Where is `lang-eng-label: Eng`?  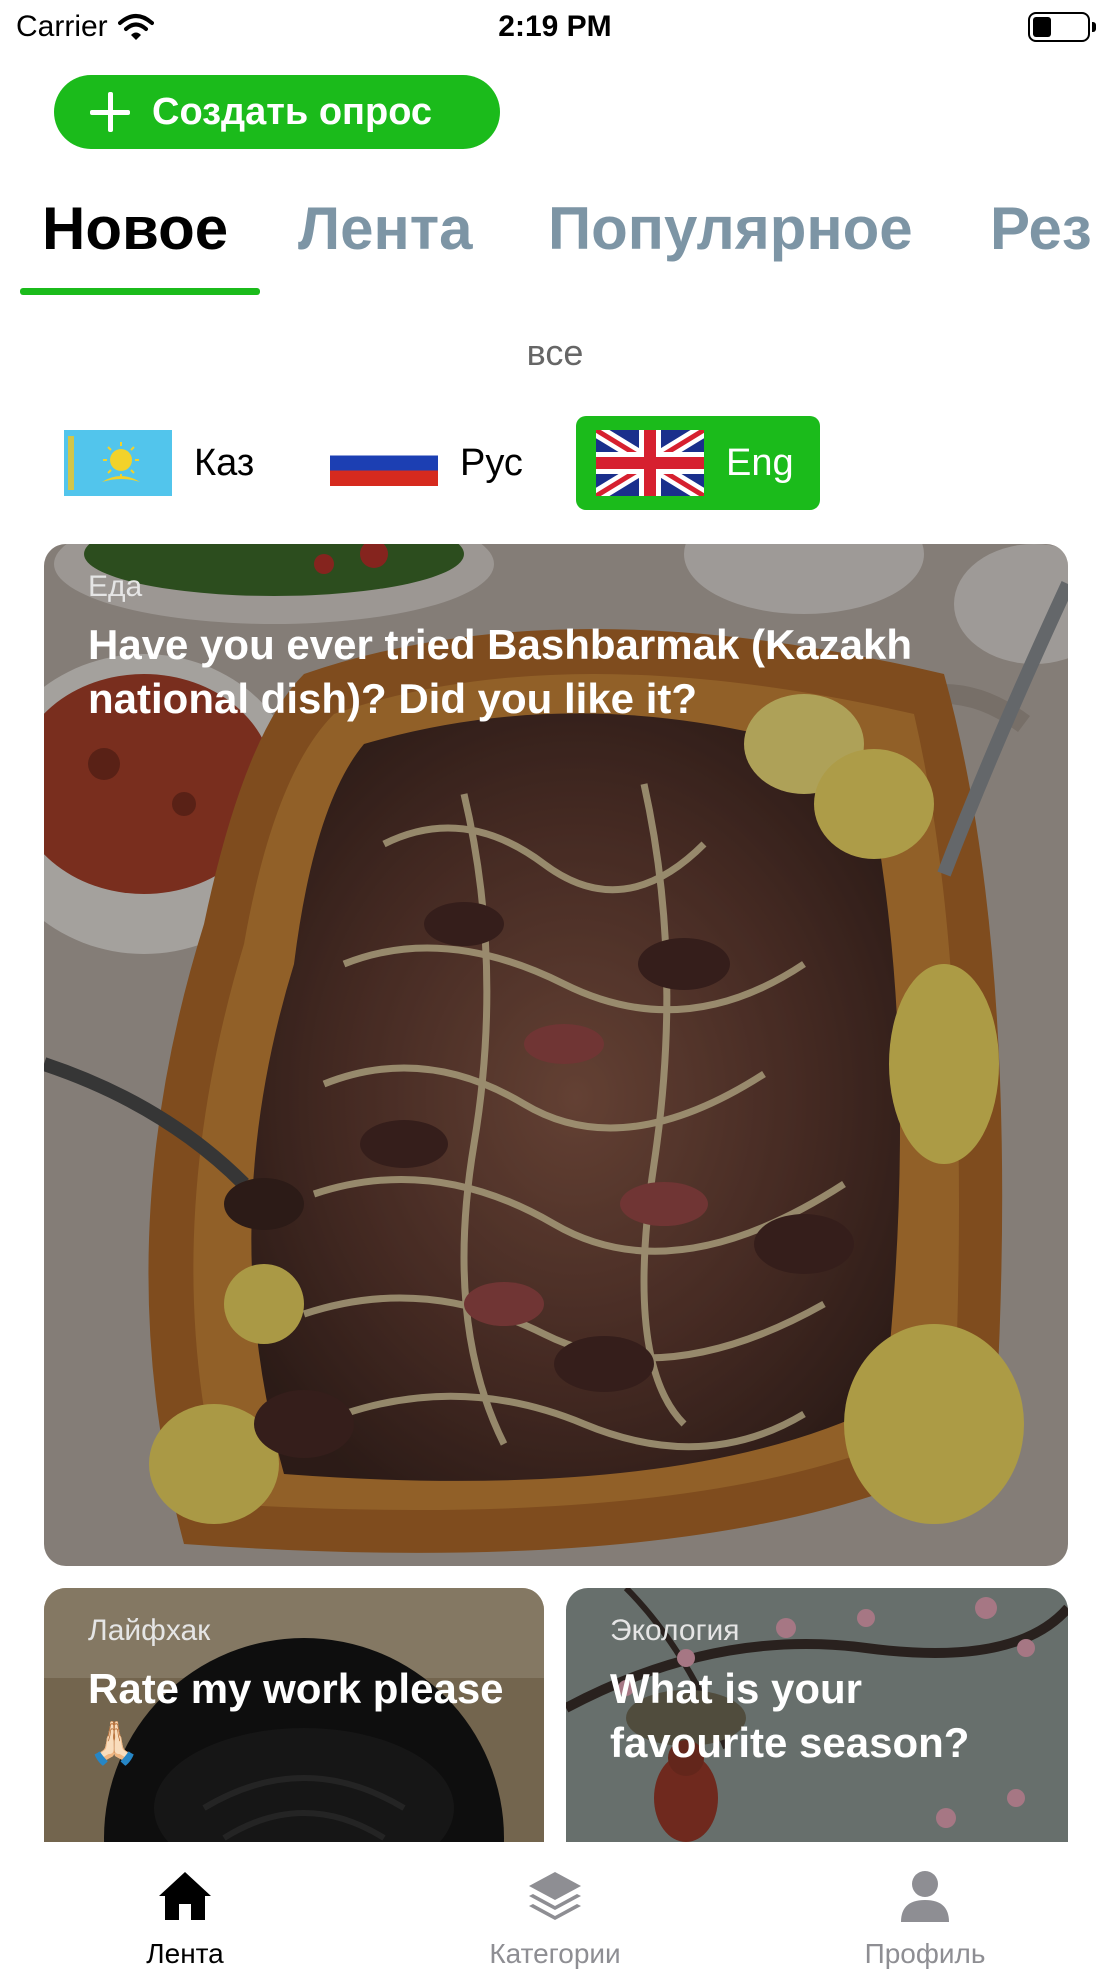 lang-eng-label: Eng is located at coordinates (760, 462).